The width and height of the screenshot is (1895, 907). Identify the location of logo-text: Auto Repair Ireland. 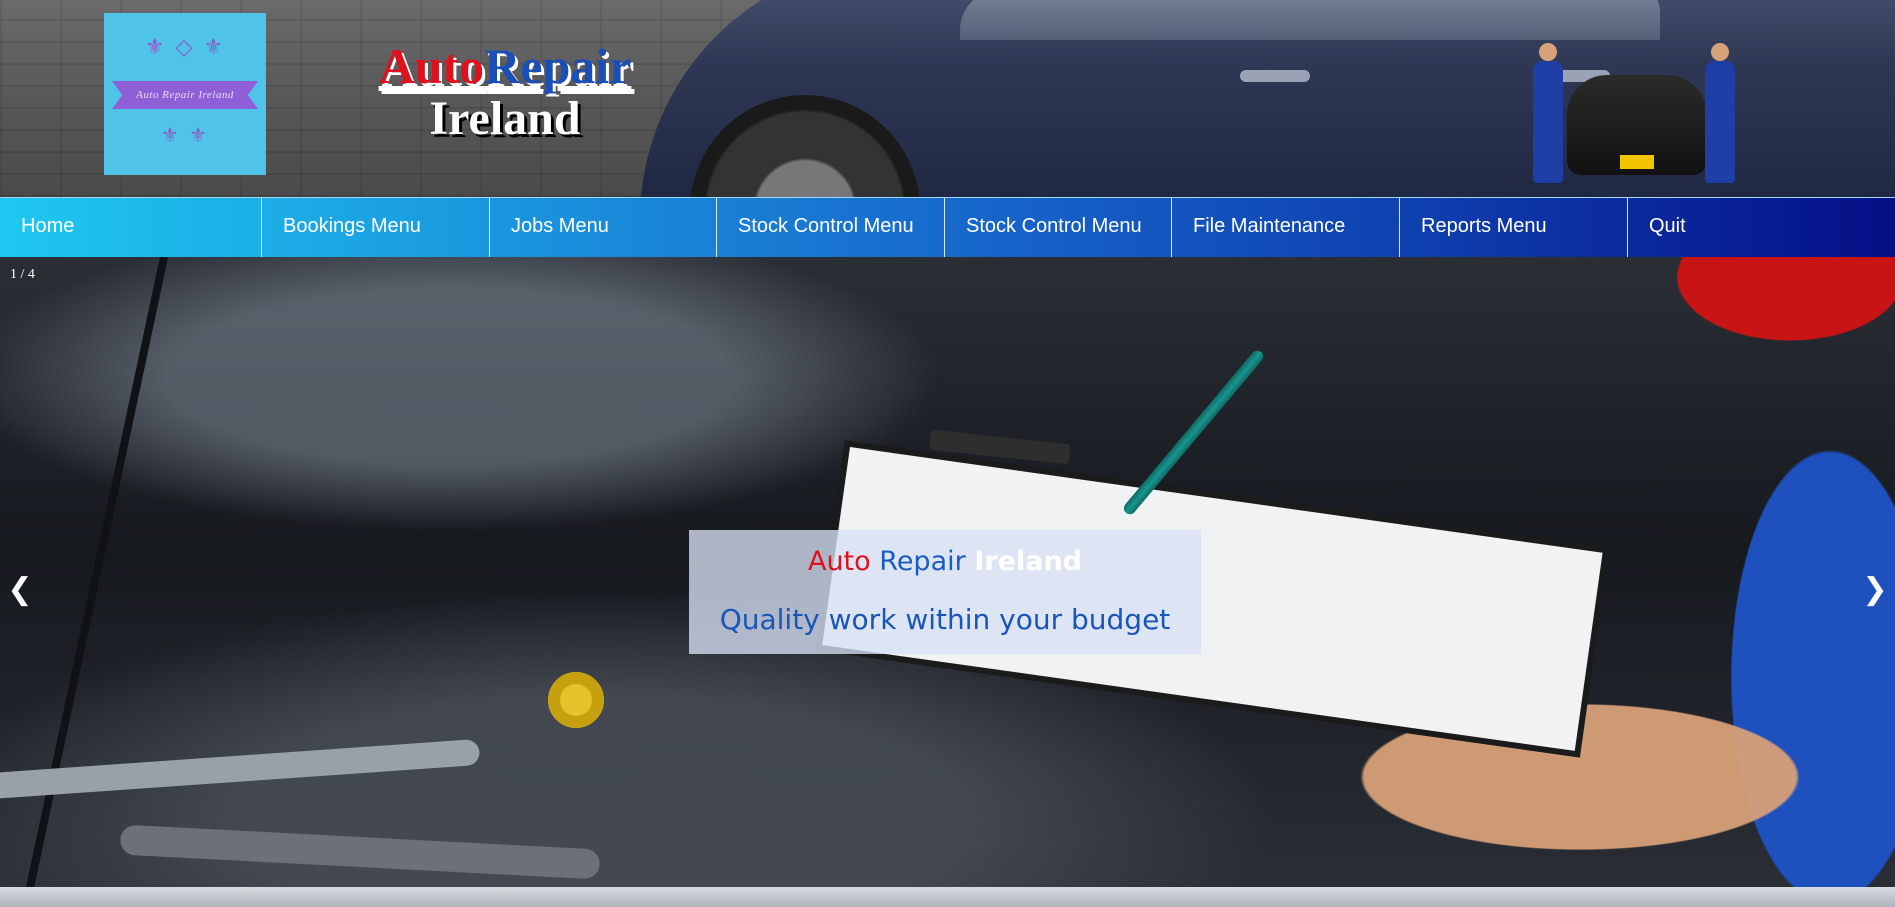
(185, 95).